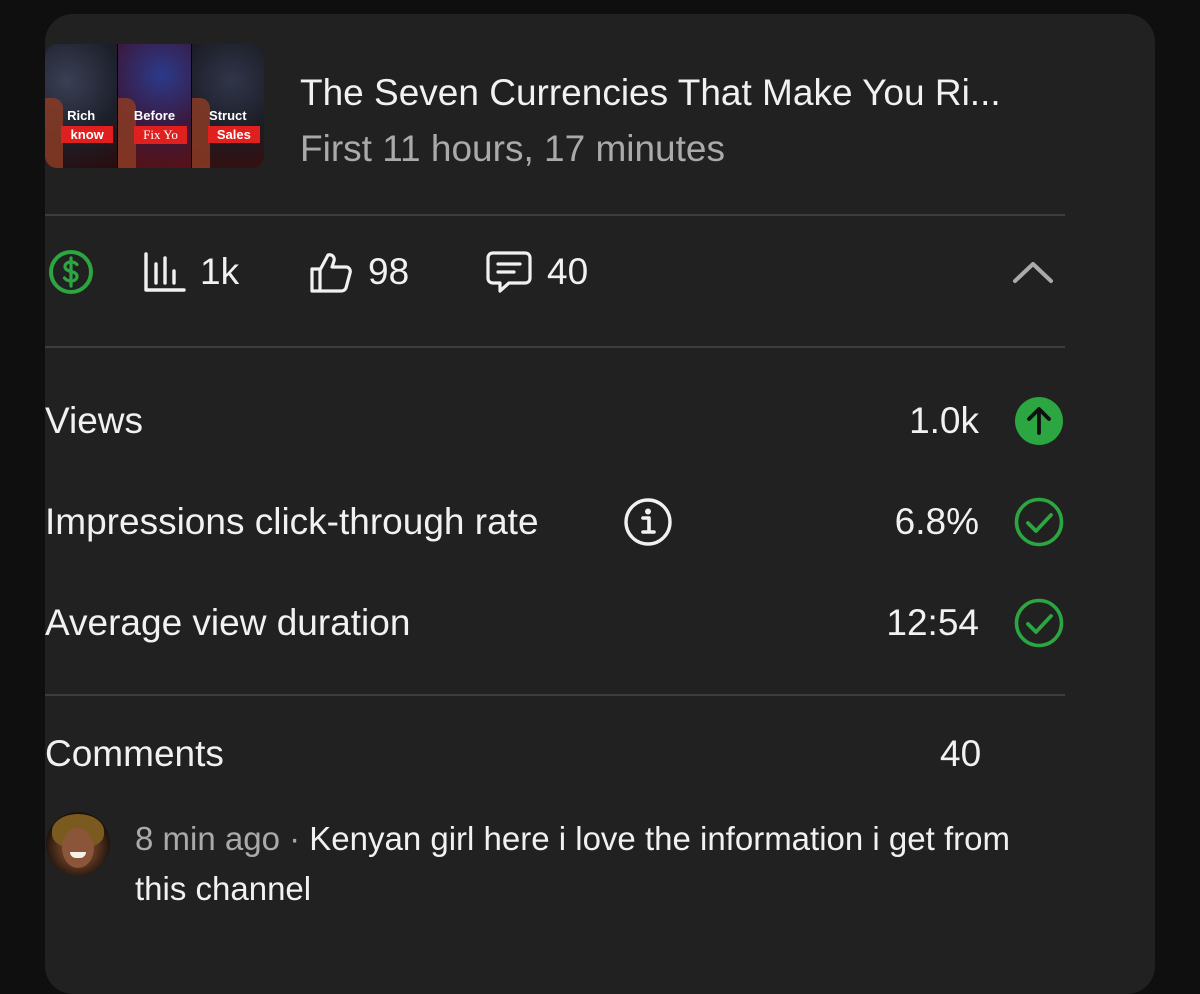  I want to click on metric-label: Views, so click(94, 420).